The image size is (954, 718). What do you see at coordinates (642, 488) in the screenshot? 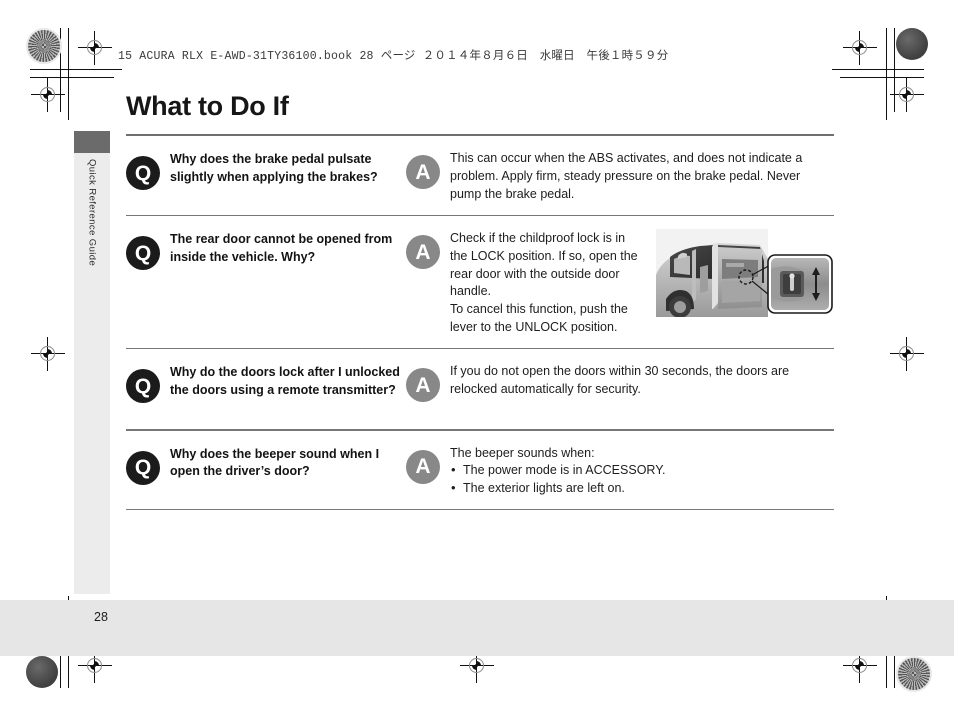
I see `answer-bullet-item: The exterior lights are left on.` at bounding box center [642, 488].